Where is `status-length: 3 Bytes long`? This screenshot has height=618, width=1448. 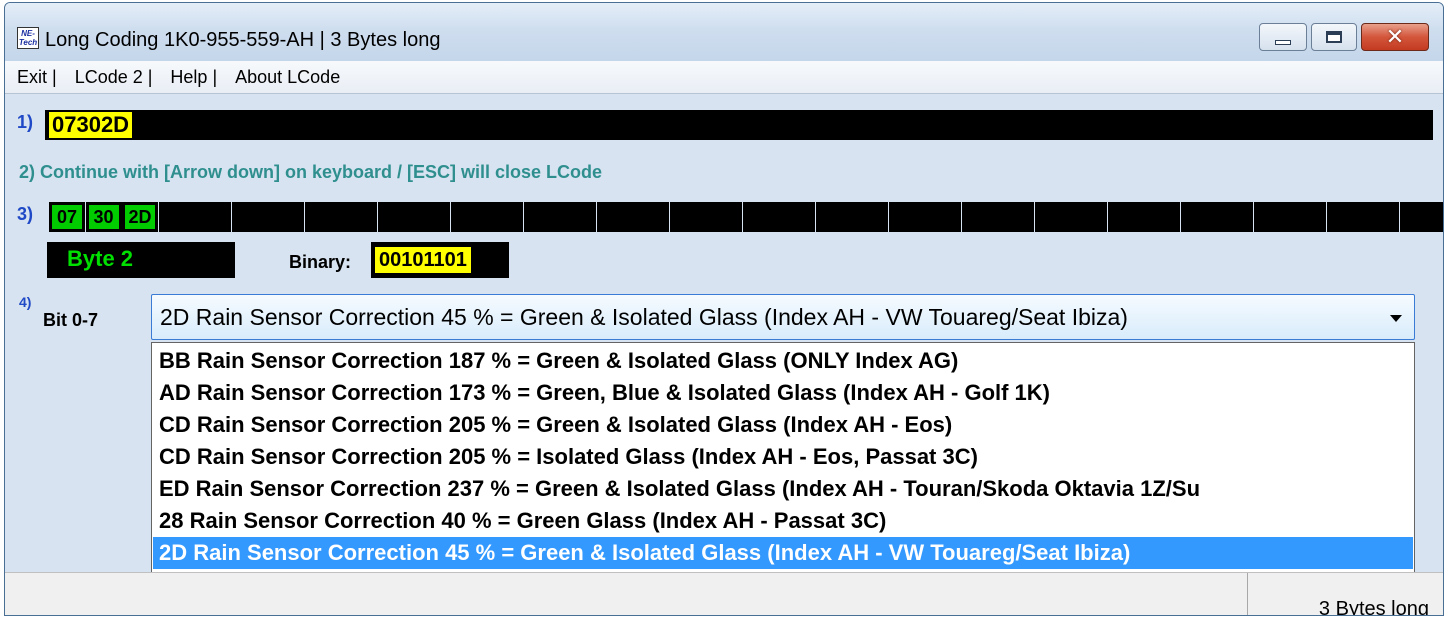 status-length: 3 Bytes long is located at coordinates (1373, 607).